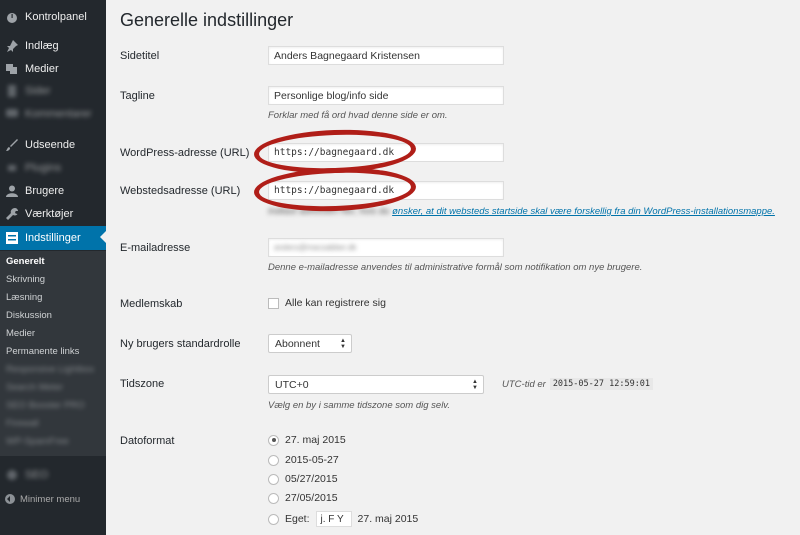 This screenshot has width=800, height=535. I want to click on date-format-option-label: 2015-05-27, so click(312, 460).